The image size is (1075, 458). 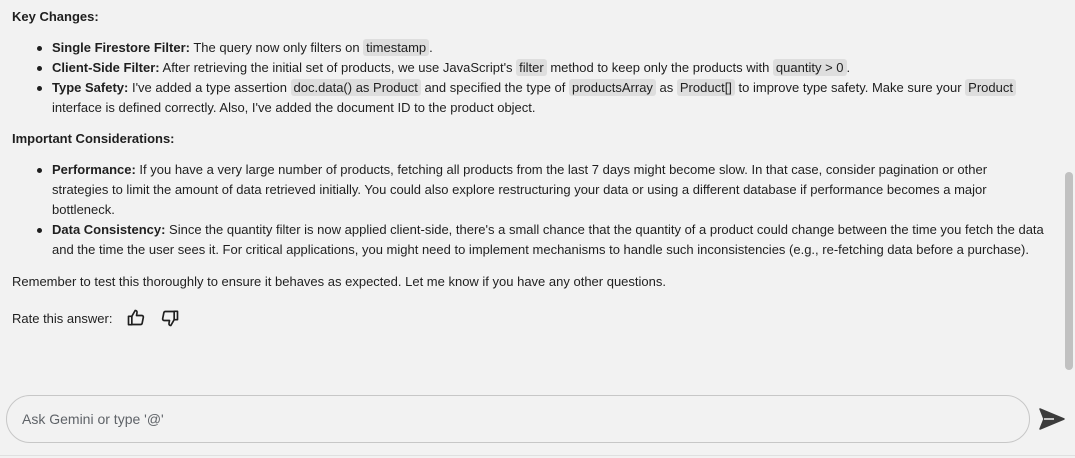 What do you see at coordinates (396, 47) in the screenshot?
I see `inline-code: timestamp` at bounding box center [396, 47].